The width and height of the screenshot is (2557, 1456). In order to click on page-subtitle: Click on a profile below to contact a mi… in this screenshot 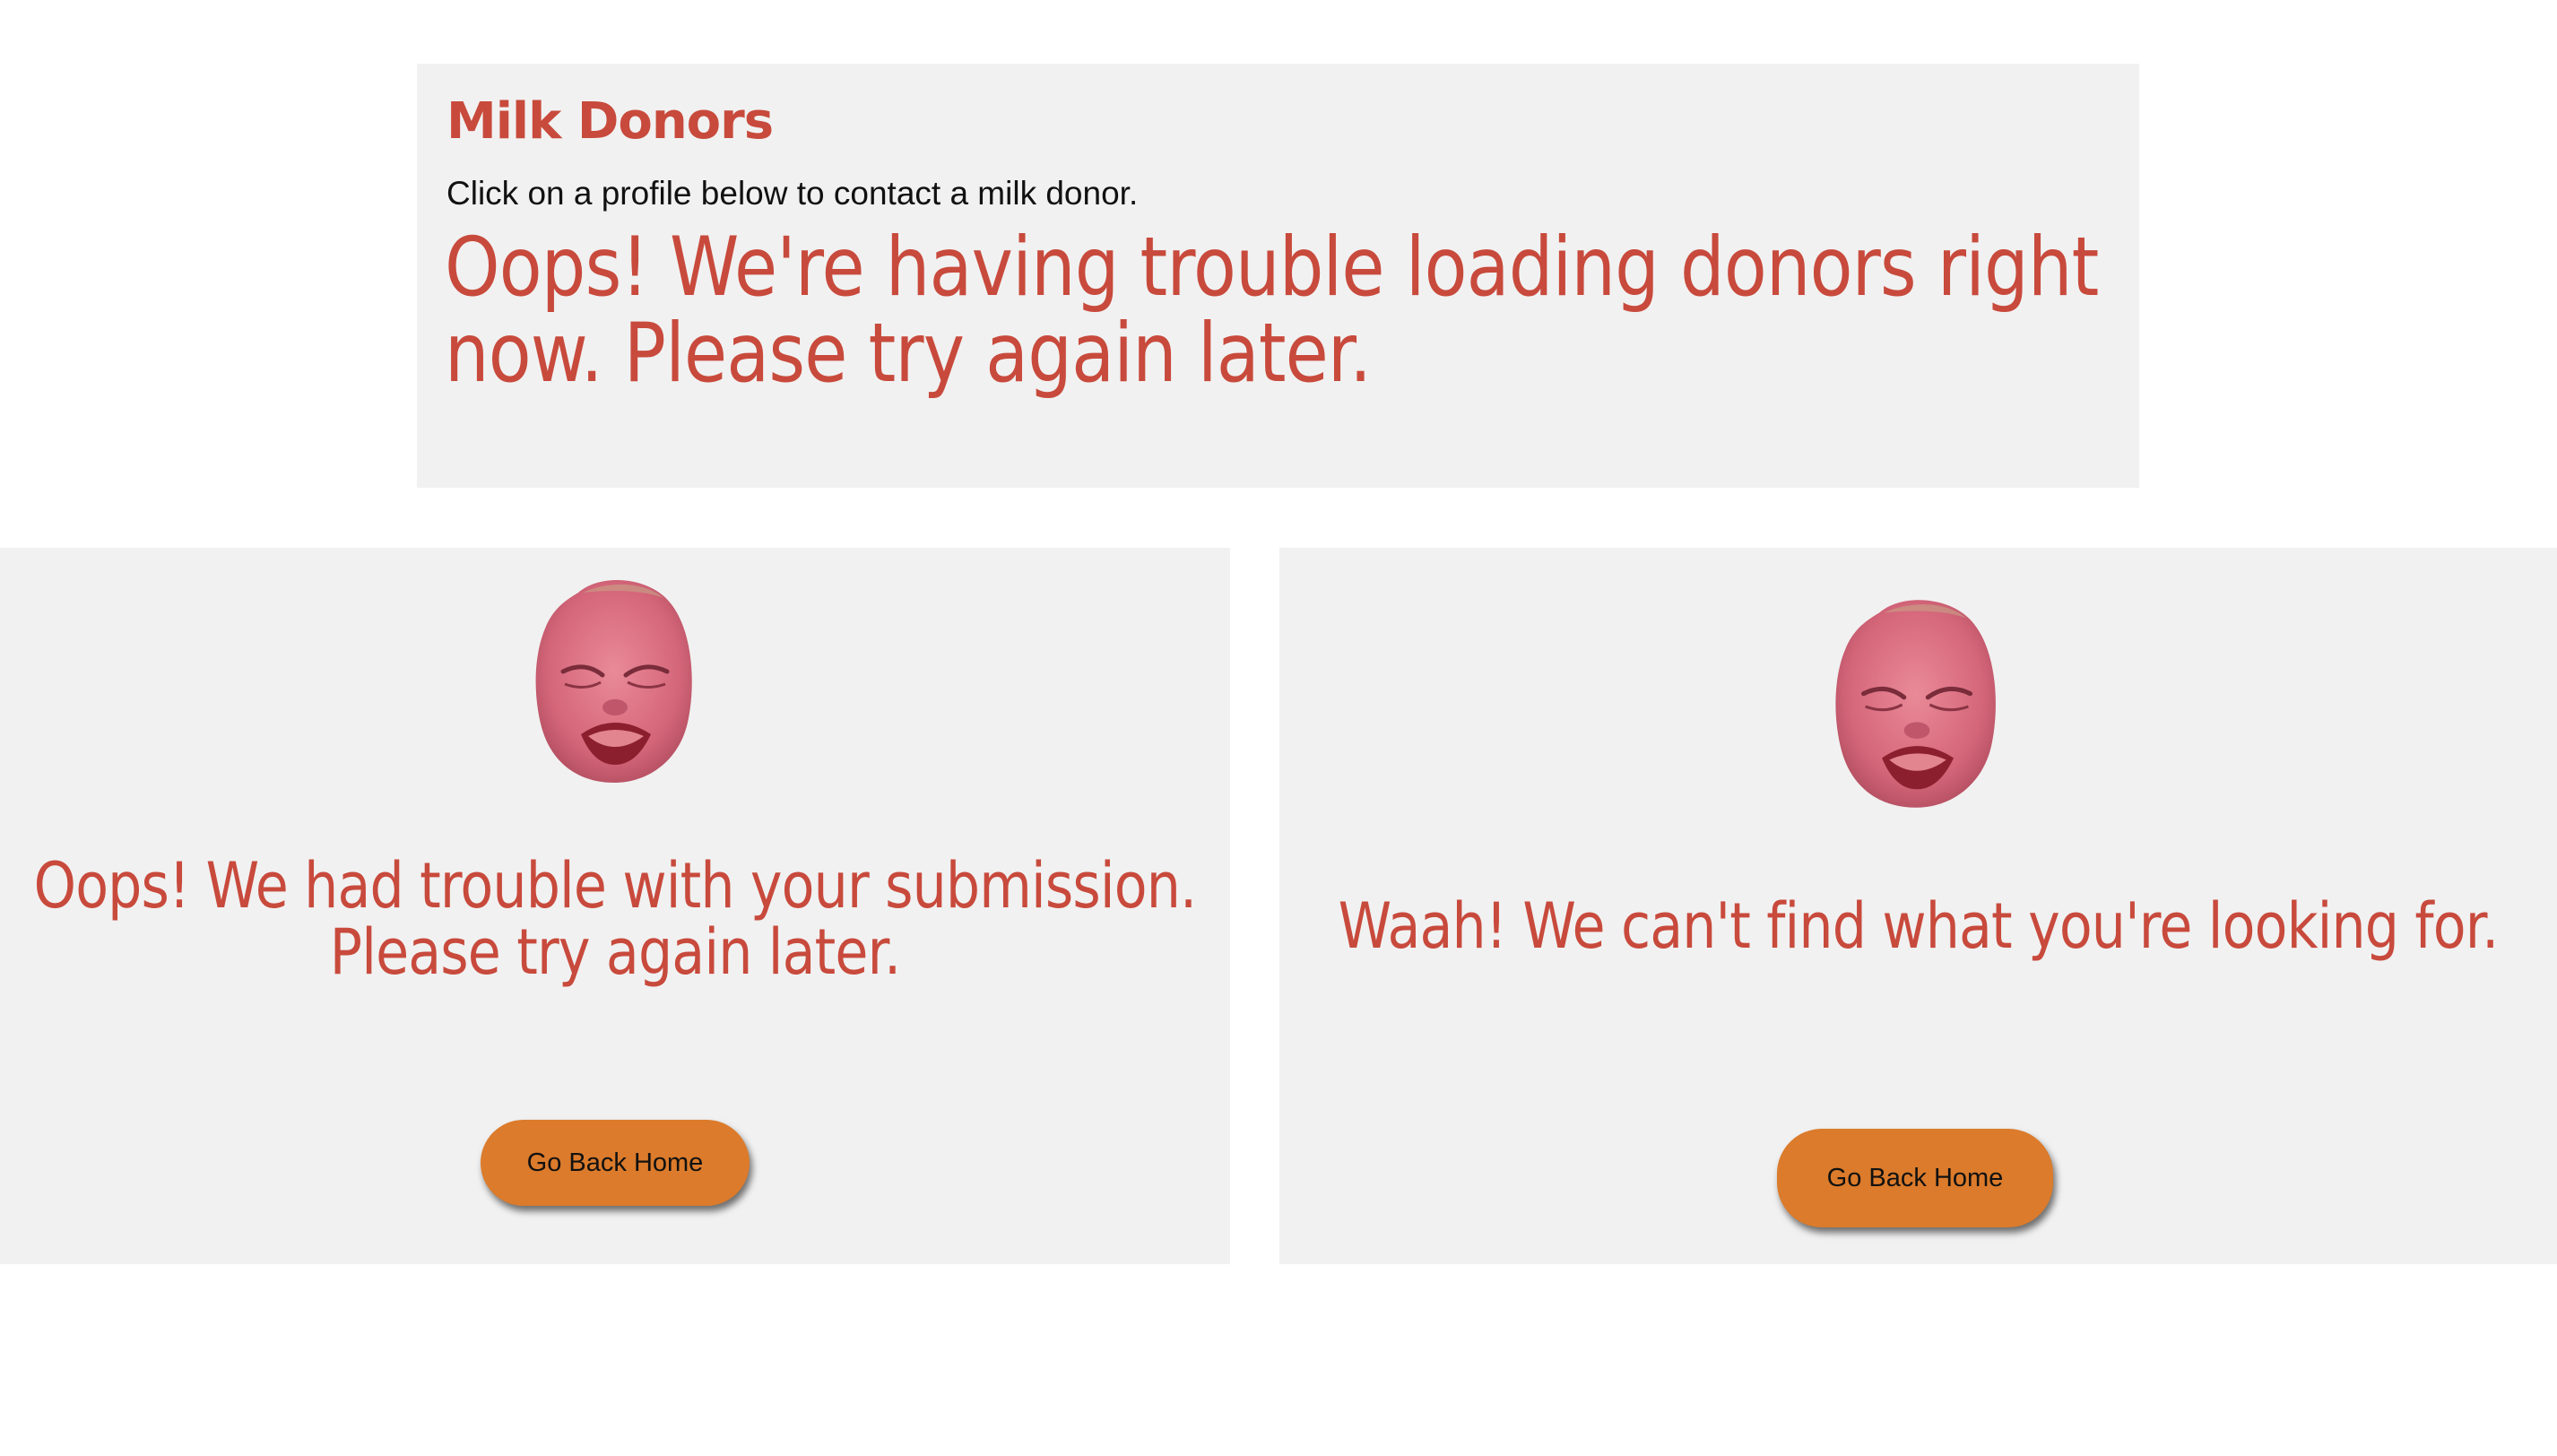, I will do `click(792, 194)`.